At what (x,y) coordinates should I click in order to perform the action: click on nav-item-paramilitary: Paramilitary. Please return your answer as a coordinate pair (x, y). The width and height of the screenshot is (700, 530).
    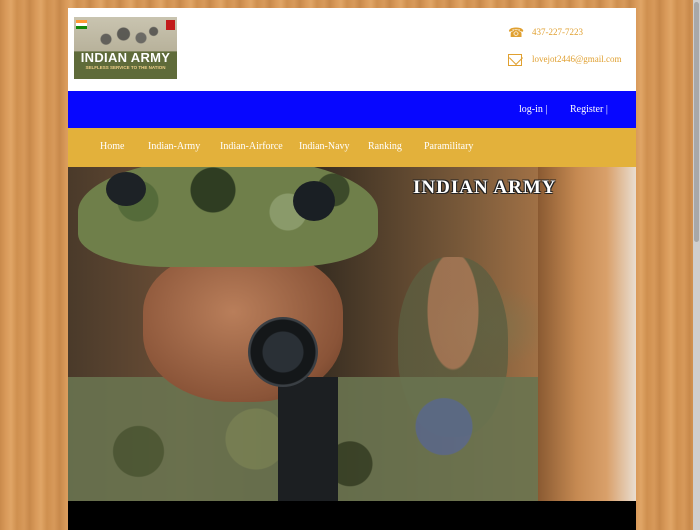
    Looking at the image, I should click on (448, 146).